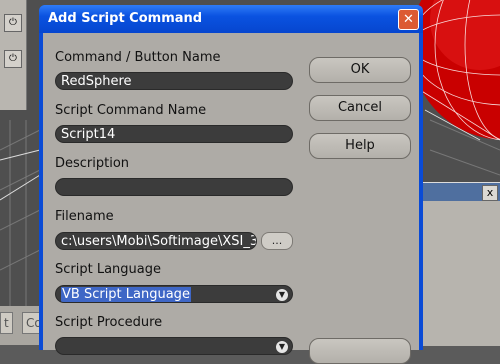 This screenshot has width=500, height=364. I want to click on script-language-label: Script Language, so click(108, 269).